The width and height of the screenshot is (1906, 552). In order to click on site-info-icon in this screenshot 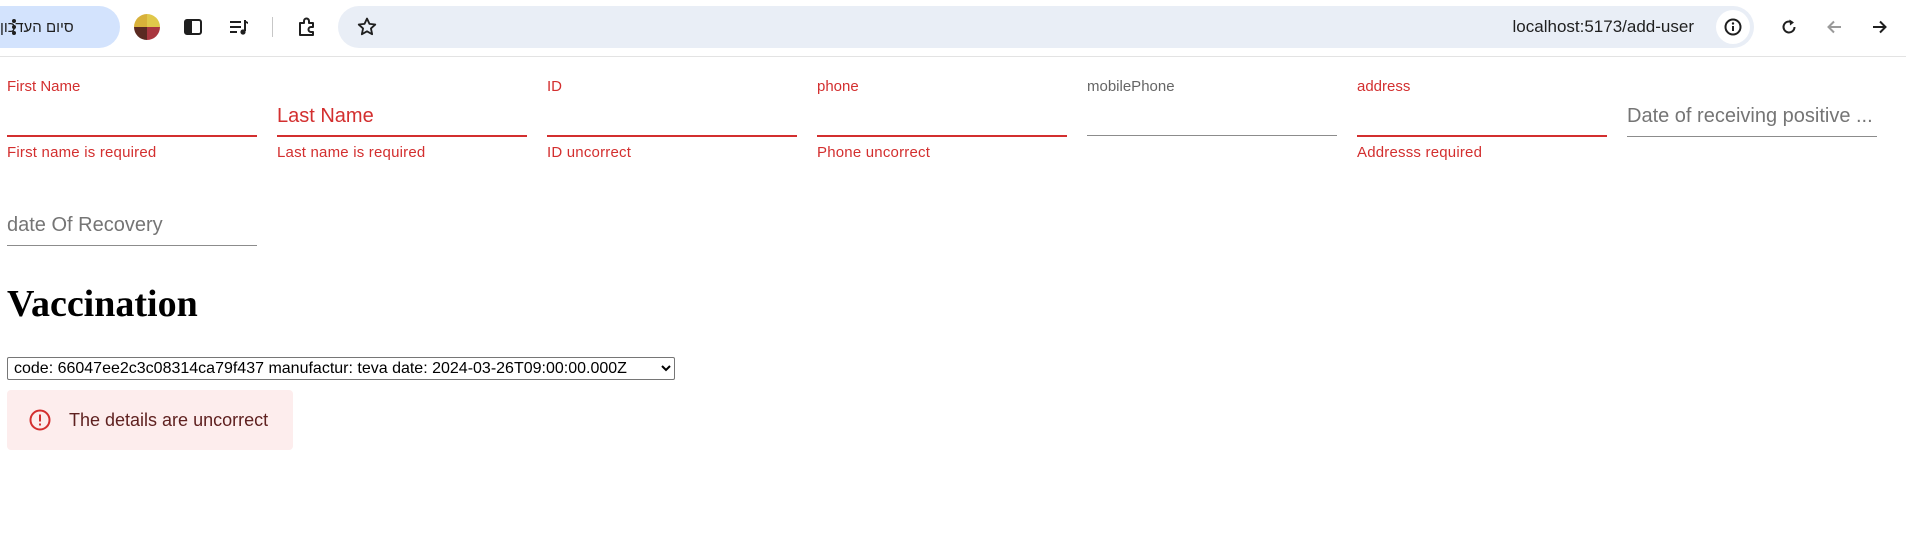, I will do `click(1733, 27)`.